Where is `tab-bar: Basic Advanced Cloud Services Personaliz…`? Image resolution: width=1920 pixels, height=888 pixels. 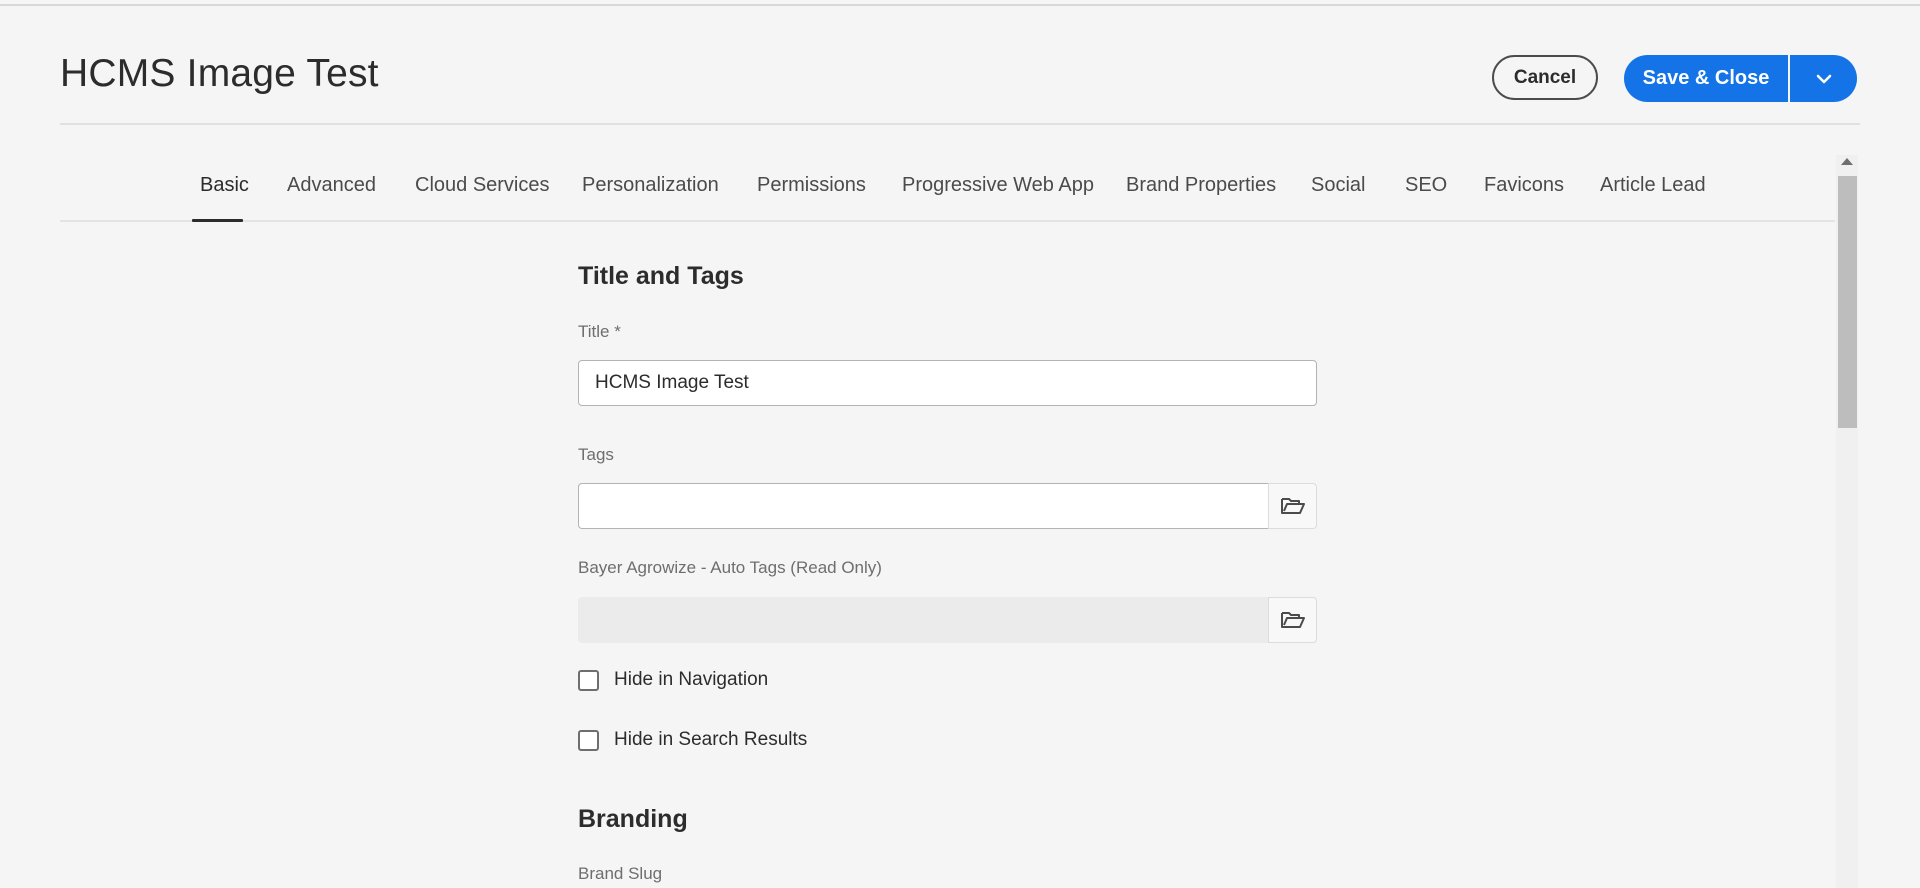
tab-bar: Basic Advanced Cloud Services Personaliz… is located at coordinates (947, 194).